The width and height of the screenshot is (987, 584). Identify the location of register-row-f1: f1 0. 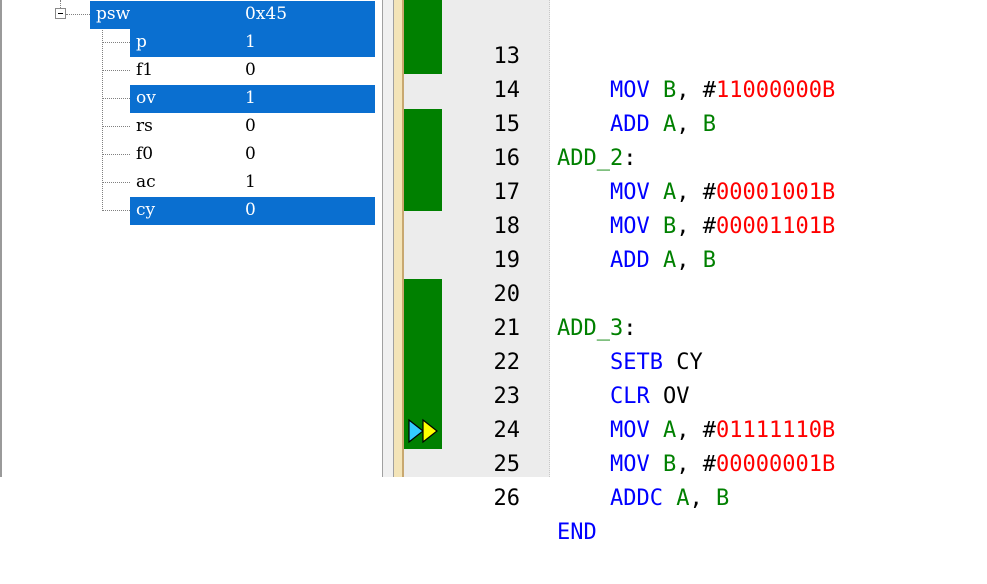
(252, 71).